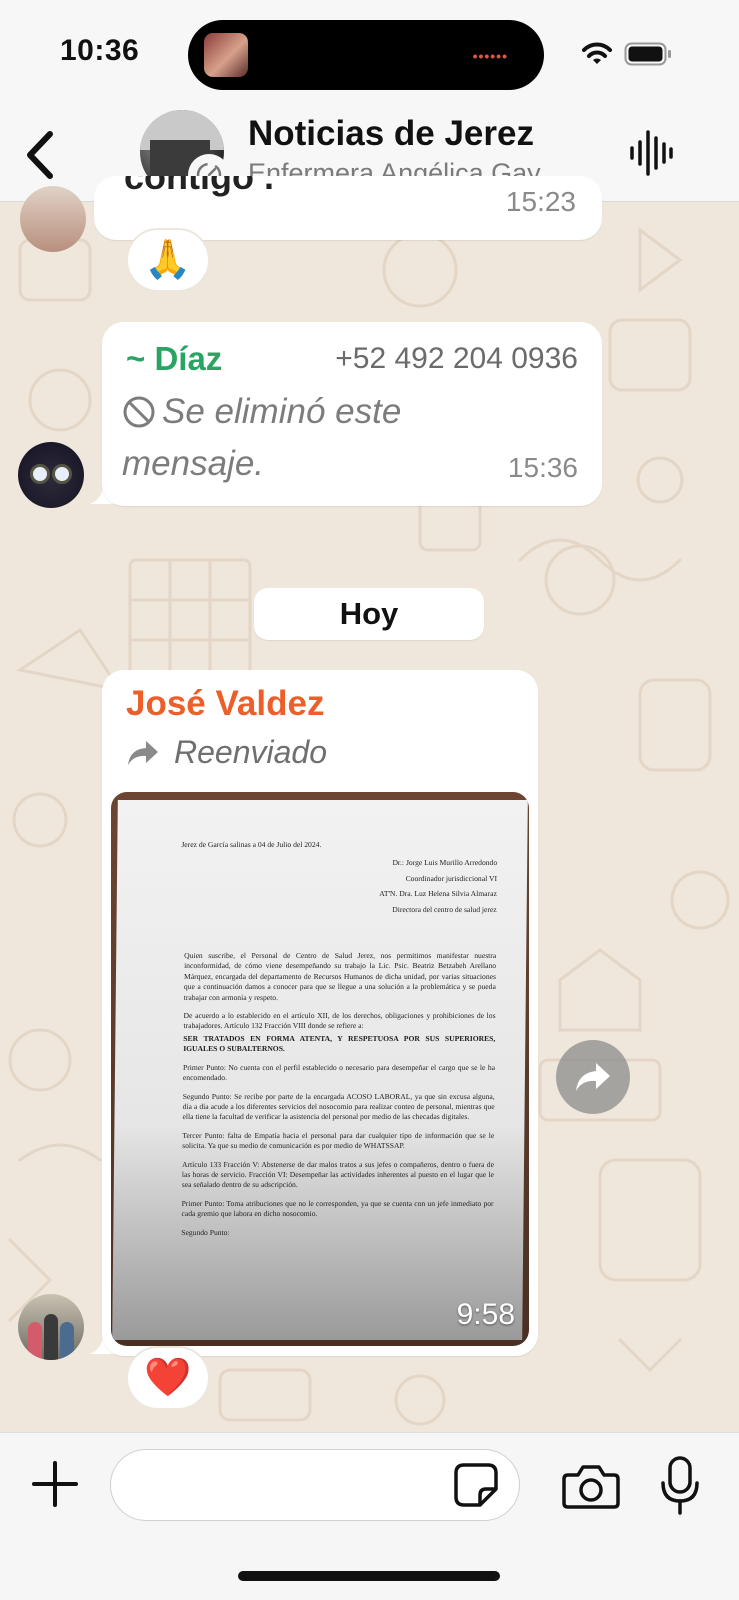 The height and width of the screenshot is (1600, 739). What do you see at coordinates (40, 155) in the screenshot?
I see `back-button` at bounding box center [40, 155].